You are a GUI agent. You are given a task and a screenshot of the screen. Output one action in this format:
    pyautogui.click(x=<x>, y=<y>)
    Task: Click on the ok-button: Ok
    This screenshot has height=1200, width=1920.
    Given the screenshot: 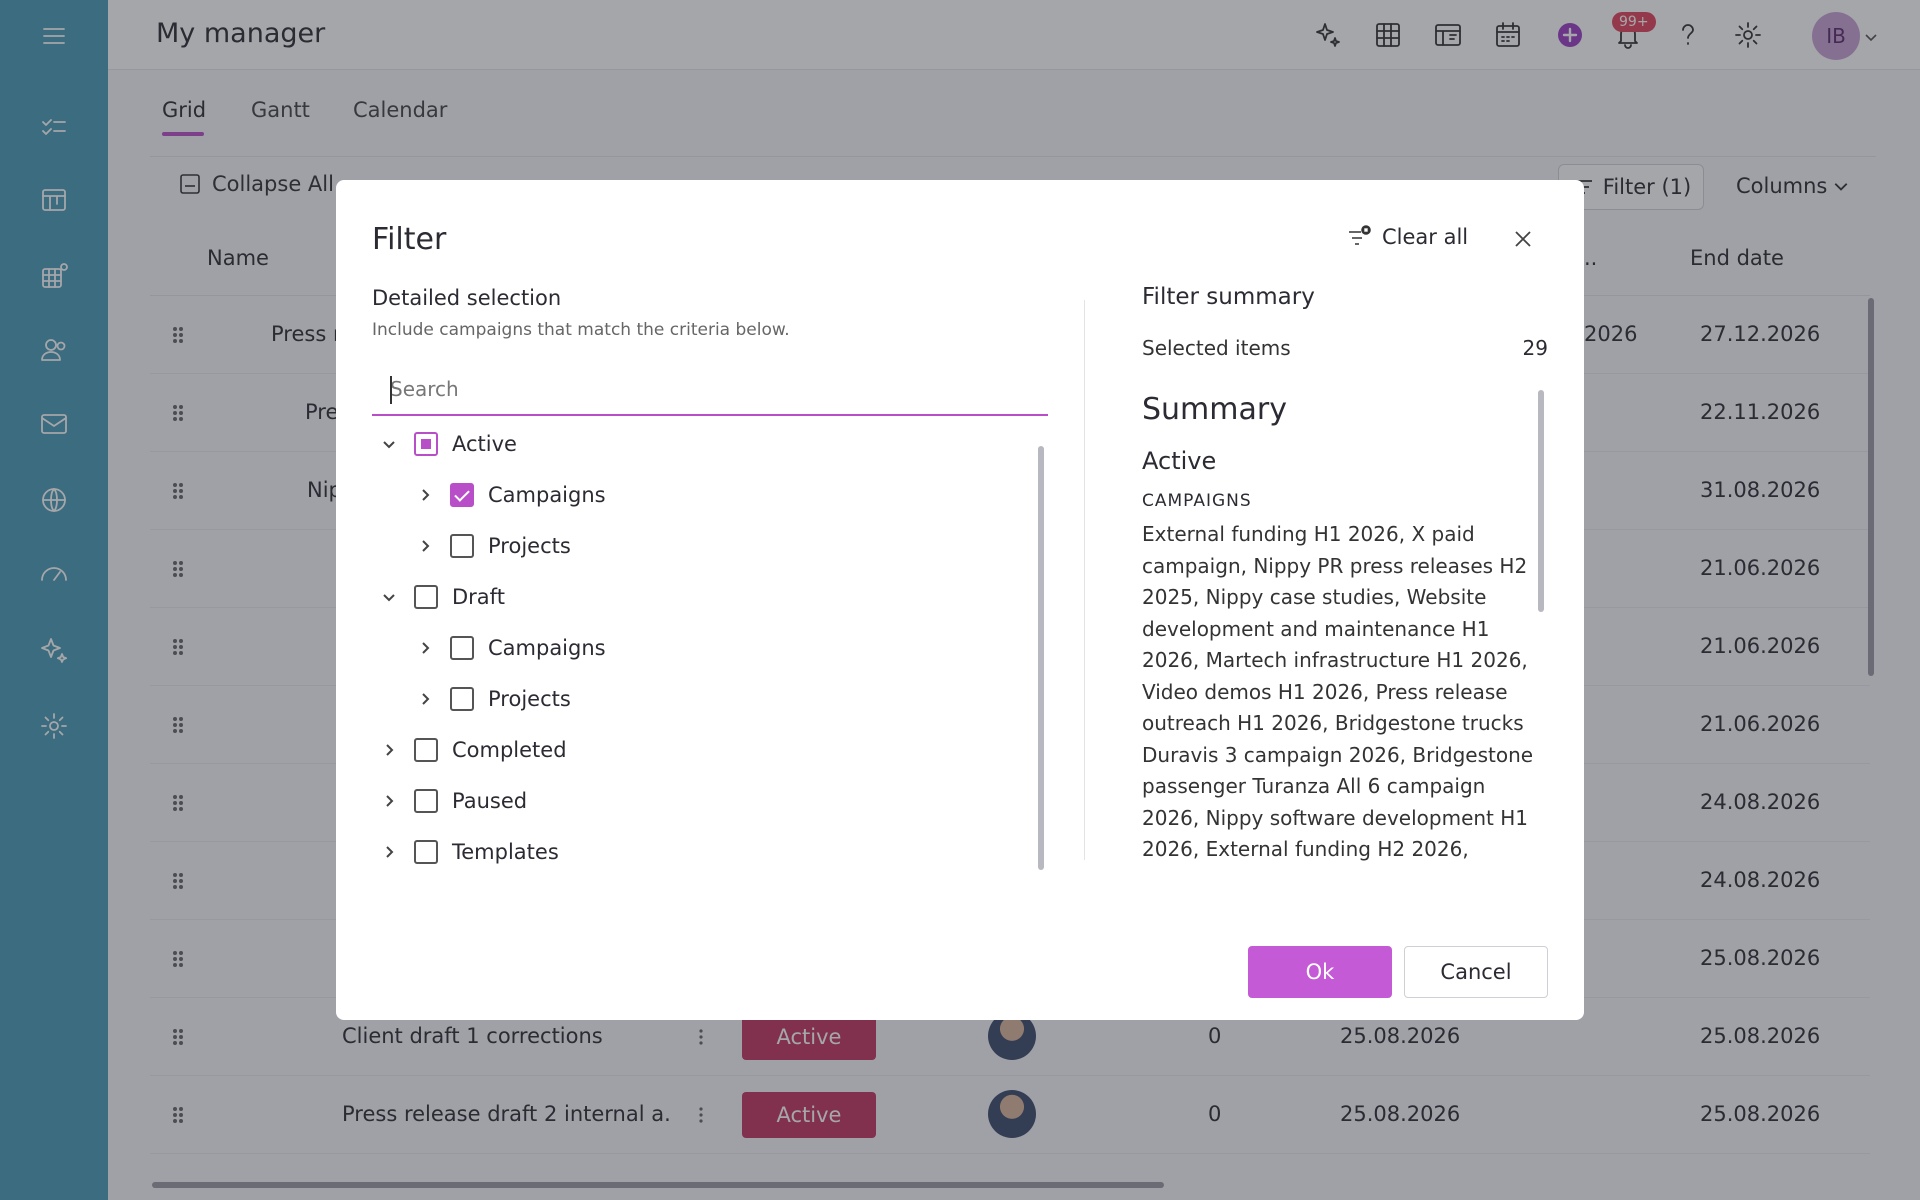 What is the action you would take?
    pyautogui.click(x=1320, y=972)
    